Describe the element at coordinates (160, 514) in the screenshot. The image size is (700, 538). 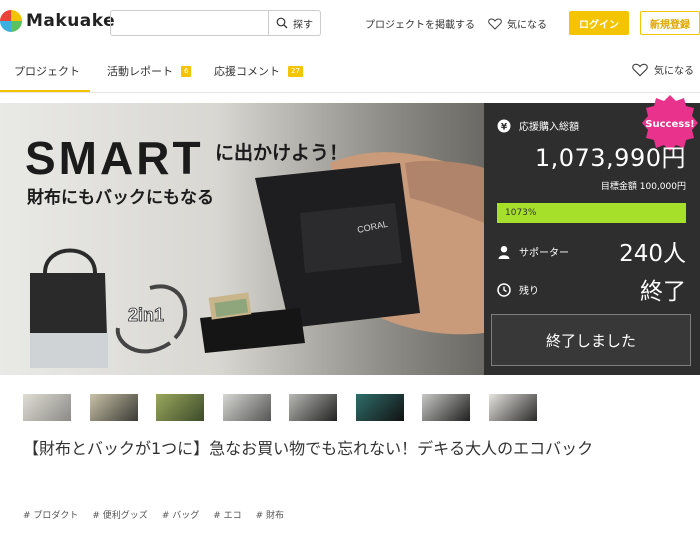
I see `project-tags: # プロダクト # 便利グッズ # バッグ # エコ # 財布` at that location.